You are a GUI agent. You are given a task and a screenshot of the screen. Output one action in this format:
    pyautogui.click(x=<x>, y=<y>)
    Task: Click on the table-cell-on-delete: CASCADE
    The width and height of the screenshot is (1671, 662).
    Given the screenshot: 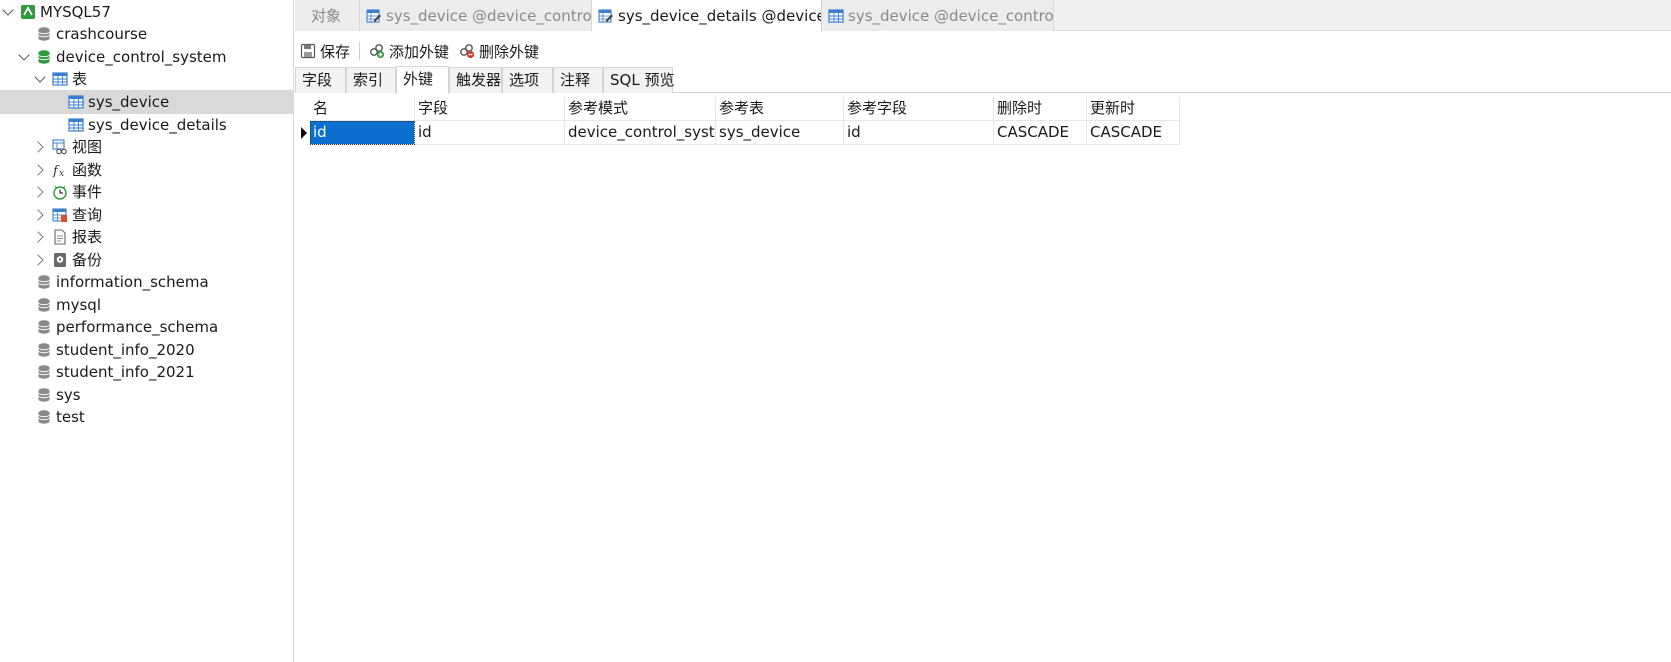 What is the action you would take?
    pyautogui.click(x=1040, y=133)
    